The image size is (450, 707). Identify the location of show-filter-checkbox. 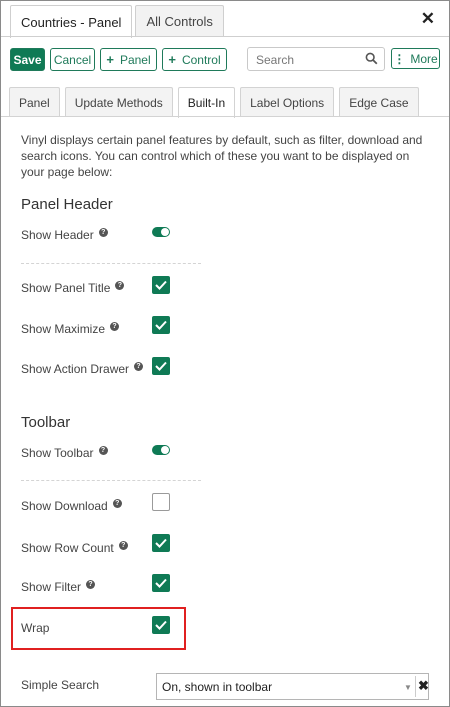
(161, 583).